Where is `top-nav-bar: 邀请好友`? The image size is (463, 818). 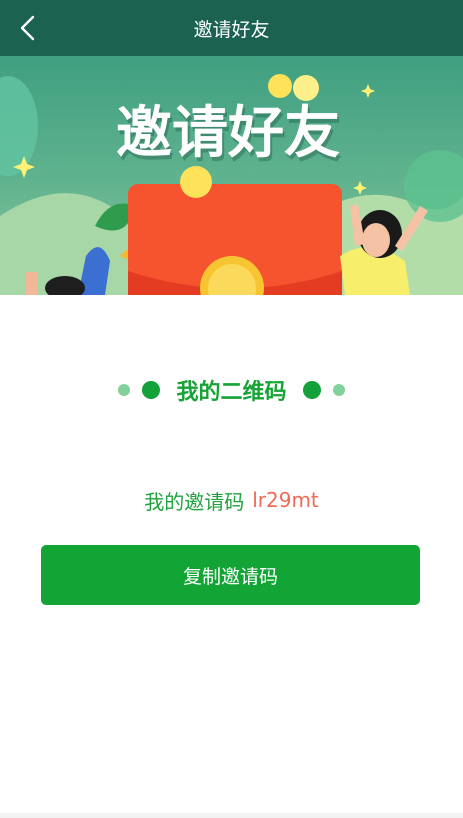 top-nav-bar: 邀请好友 is located at coordinates (231, 28).